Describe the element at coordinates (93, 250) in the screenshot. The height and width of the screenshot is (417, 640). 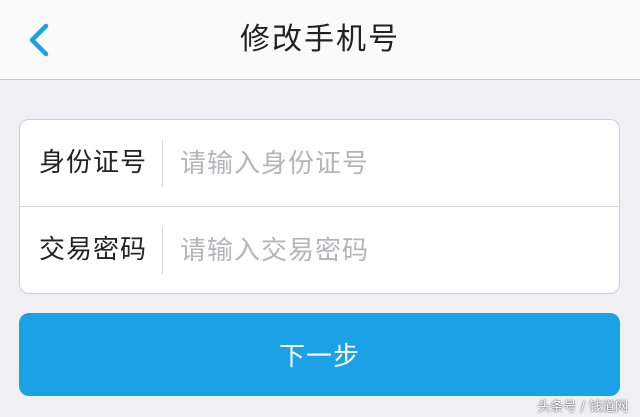
I see `trade-password-label: 交易密码` at that location.